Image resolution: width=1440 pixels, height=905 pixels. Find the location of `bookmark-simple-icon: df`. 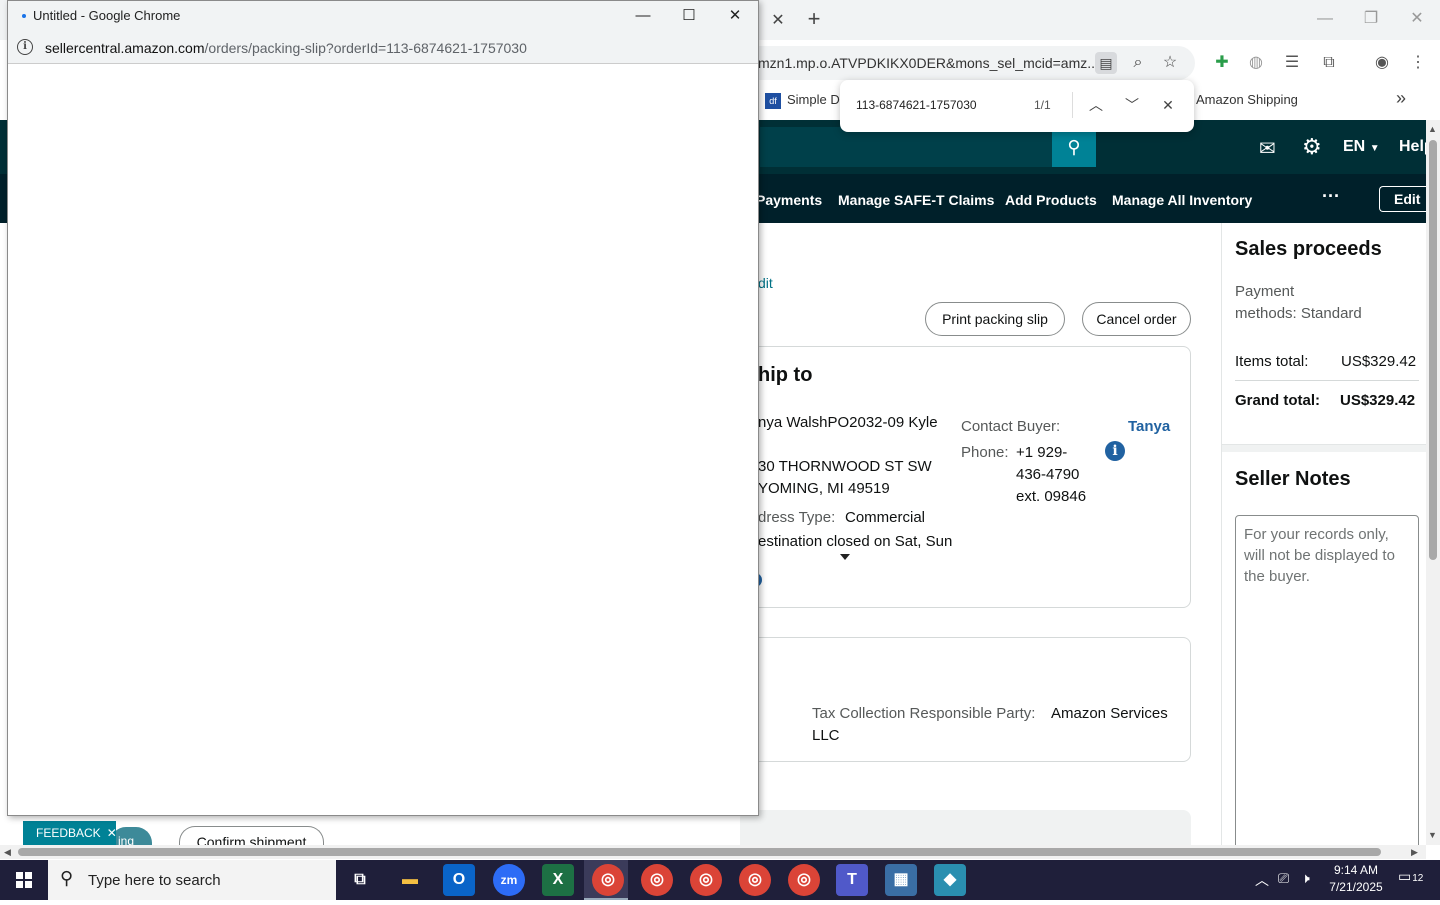

bookmark-simple-icon: df is located at coordinates (773, 100).